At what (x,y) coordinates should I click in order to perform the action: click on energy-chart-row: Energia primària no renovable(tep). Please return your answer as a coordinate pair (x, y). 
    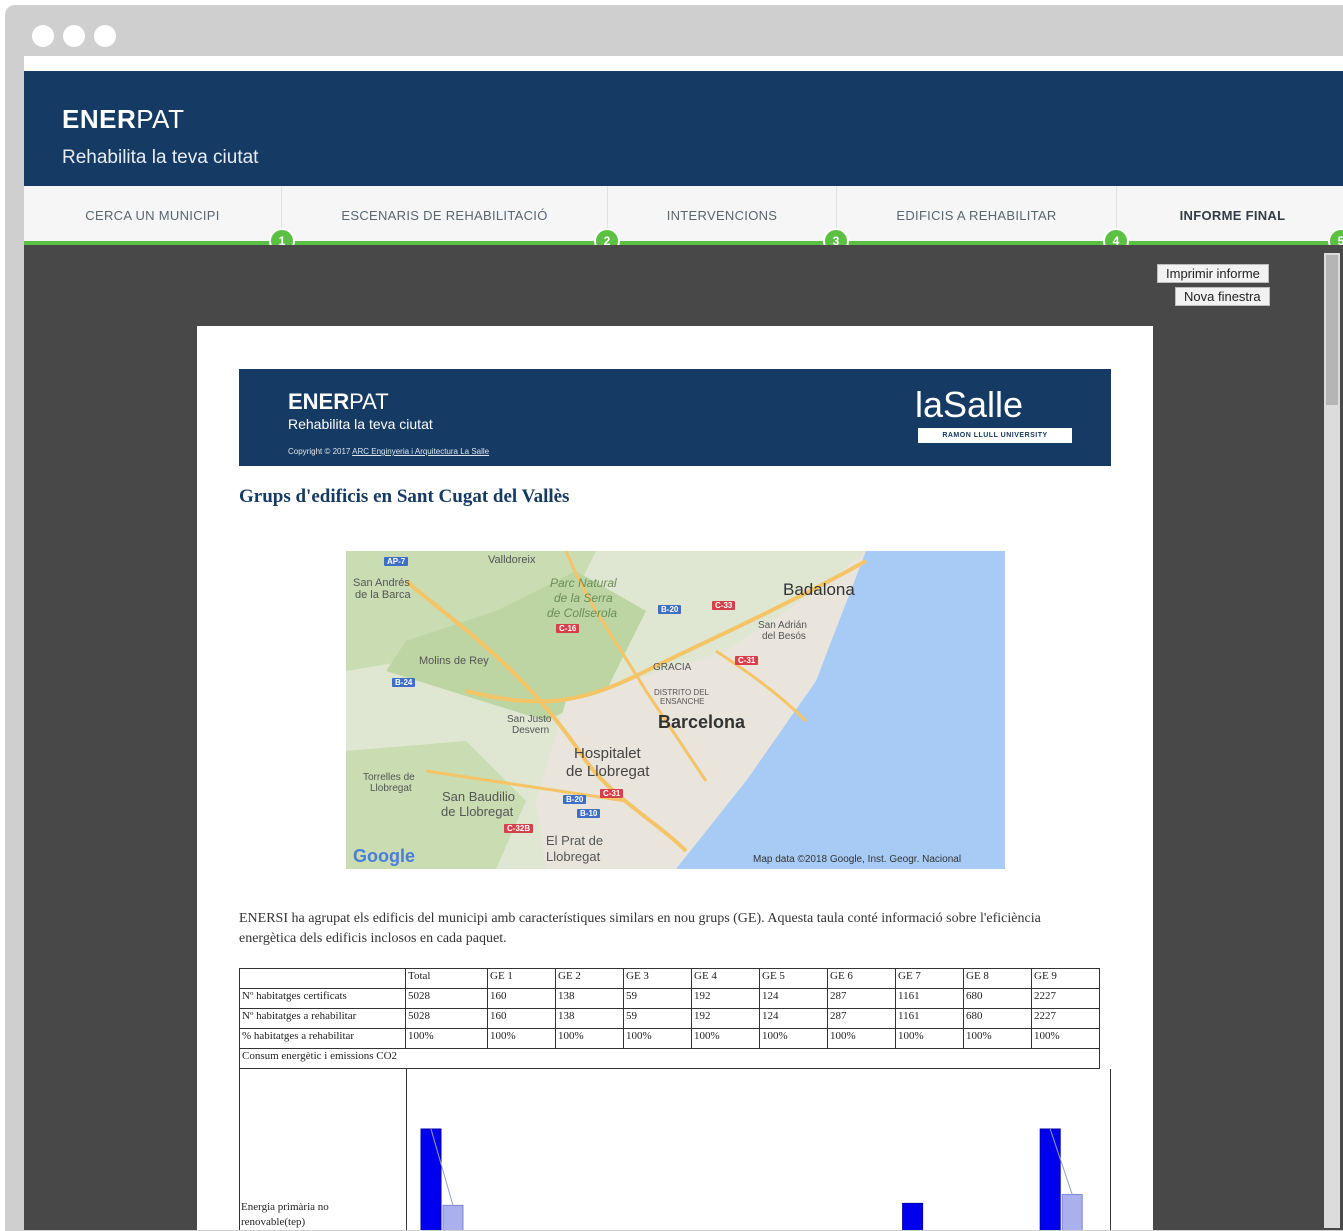
    Looking at the image, I should click on (675, 1149).